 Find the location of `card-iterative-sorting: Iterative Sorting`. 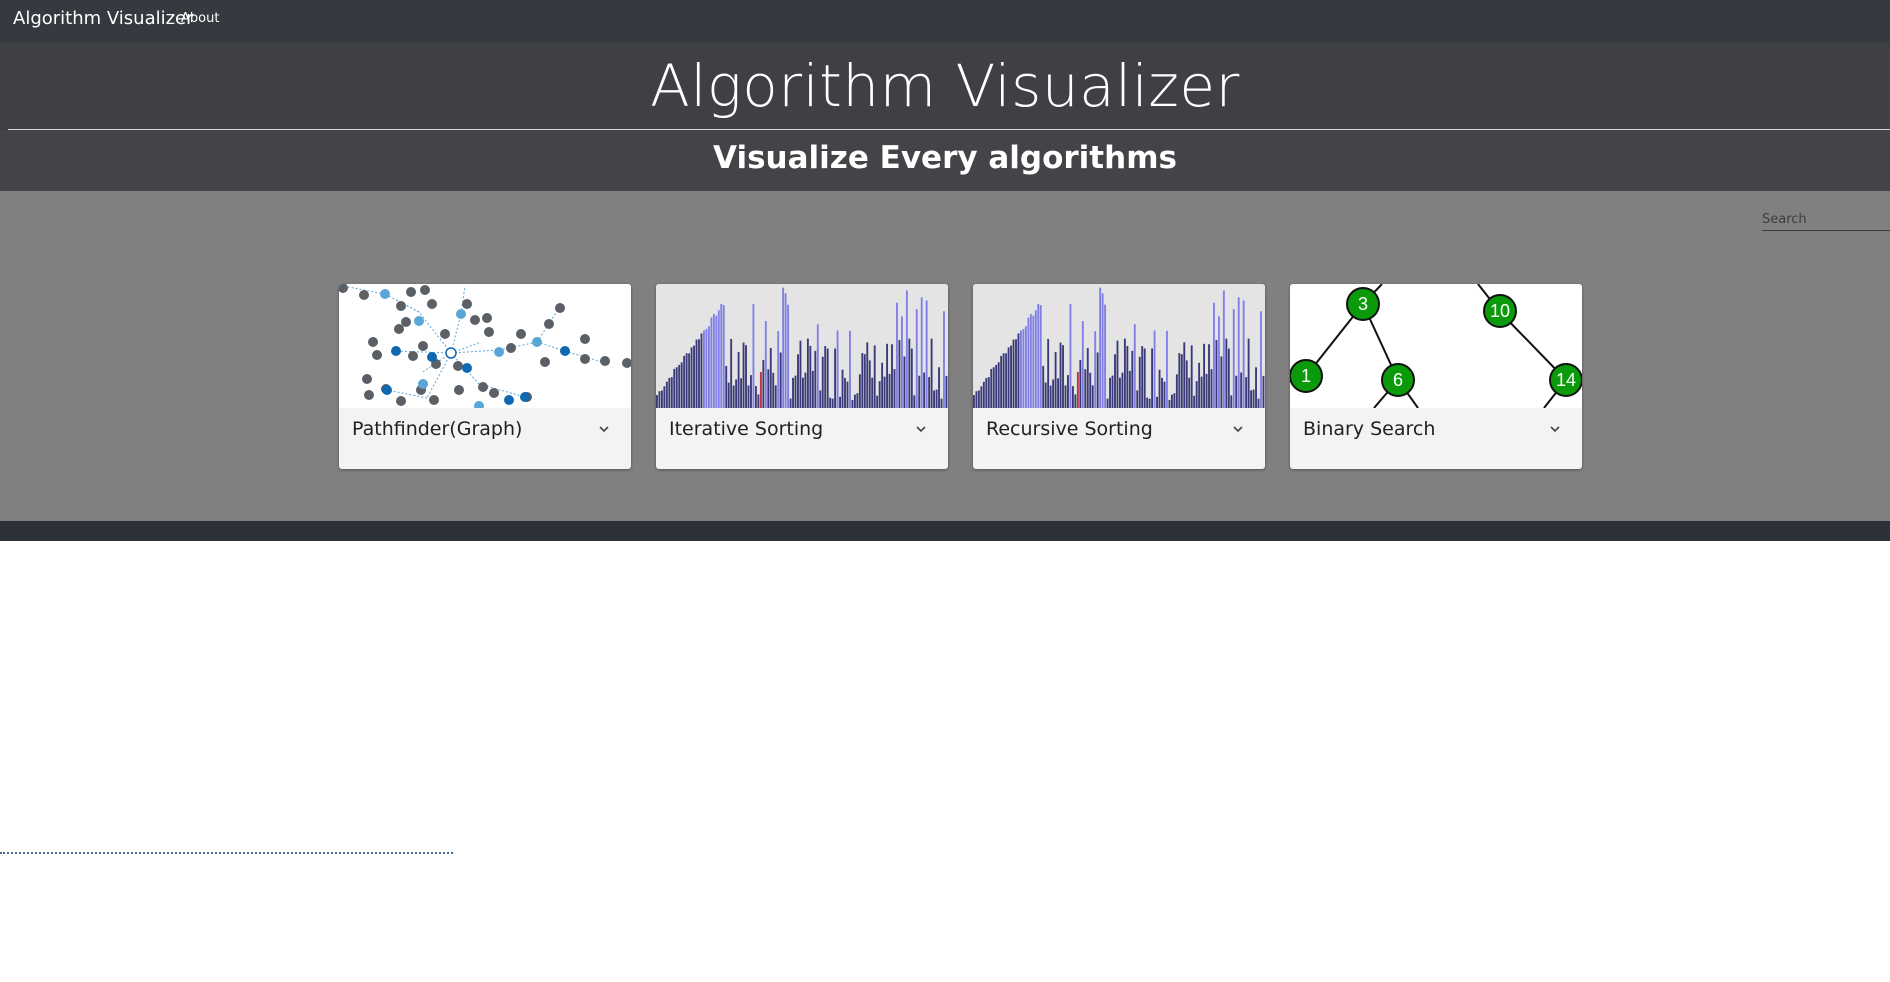

card-iterative-sorting: Iterative Sorting is located at coordinates (802, 376).